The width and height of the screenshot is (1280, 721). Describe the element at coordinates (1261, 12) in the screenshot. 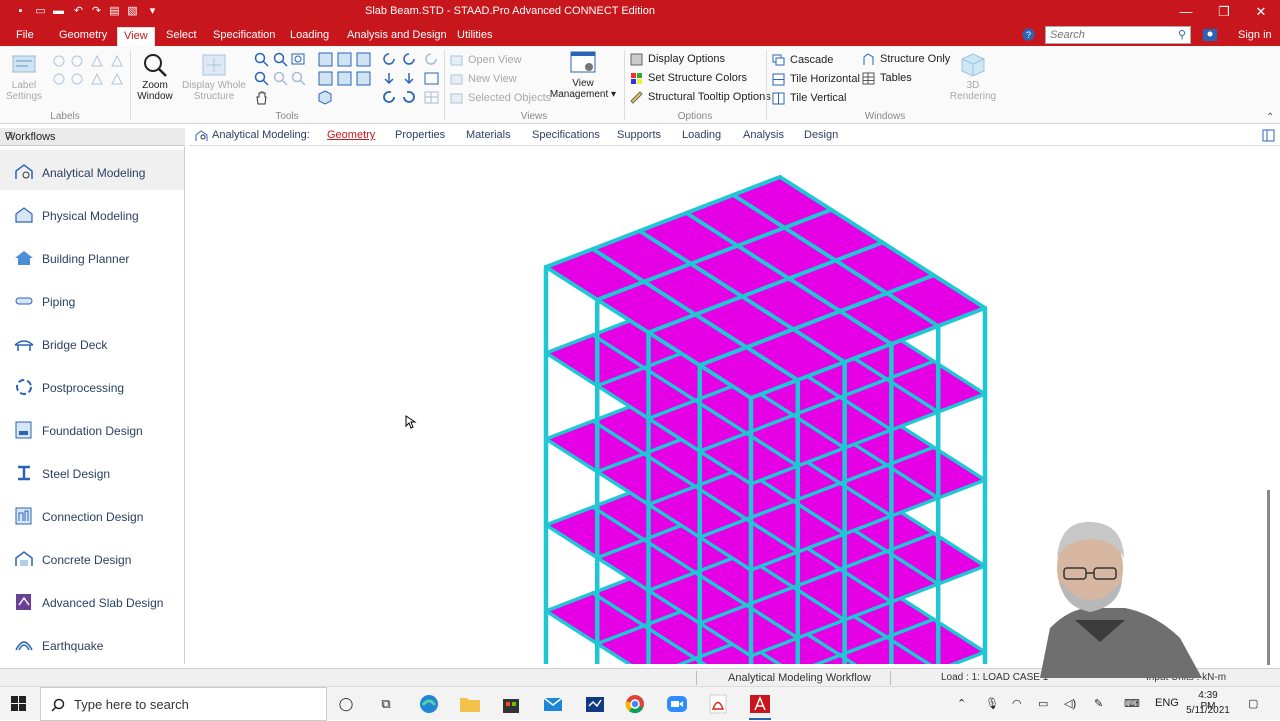

I see `close-button: ✕` at that location.